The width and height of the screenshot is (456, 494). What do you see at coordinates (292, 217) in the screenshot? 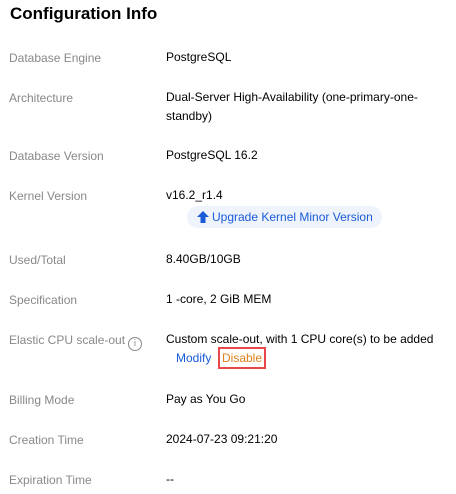
I see `upgrade-kernel-label: Upgrade Kernel Minor Version` at bounding box center [292, 217].